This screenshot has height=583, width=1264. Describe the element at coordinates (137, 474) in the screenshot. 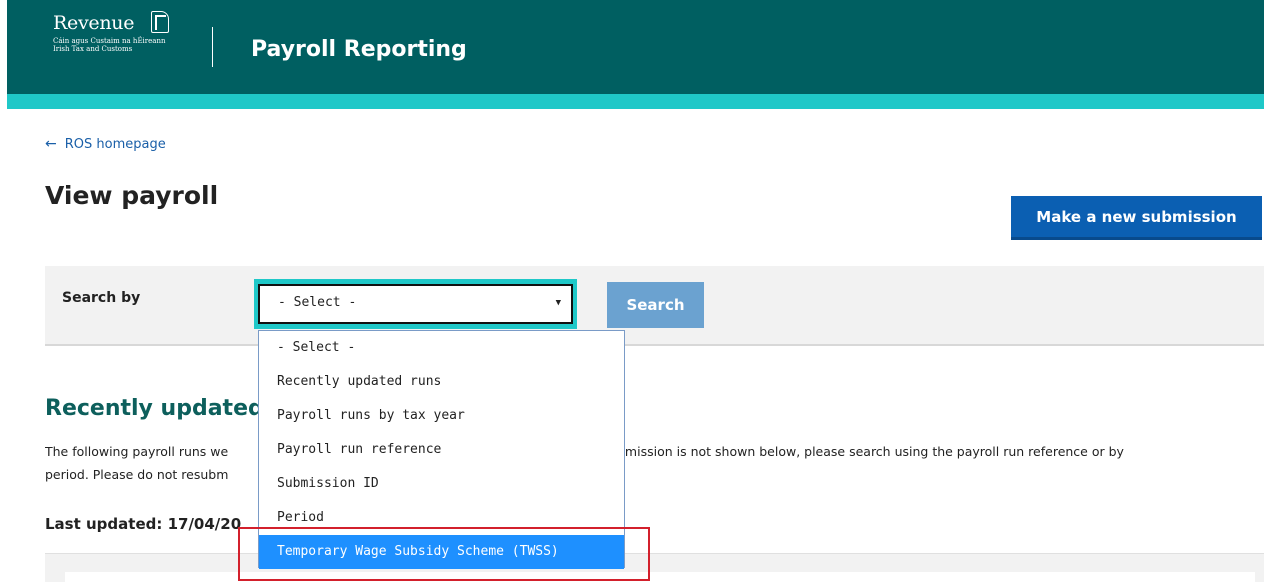

I see `description-line-2: period. Please do not resubm` at that location.